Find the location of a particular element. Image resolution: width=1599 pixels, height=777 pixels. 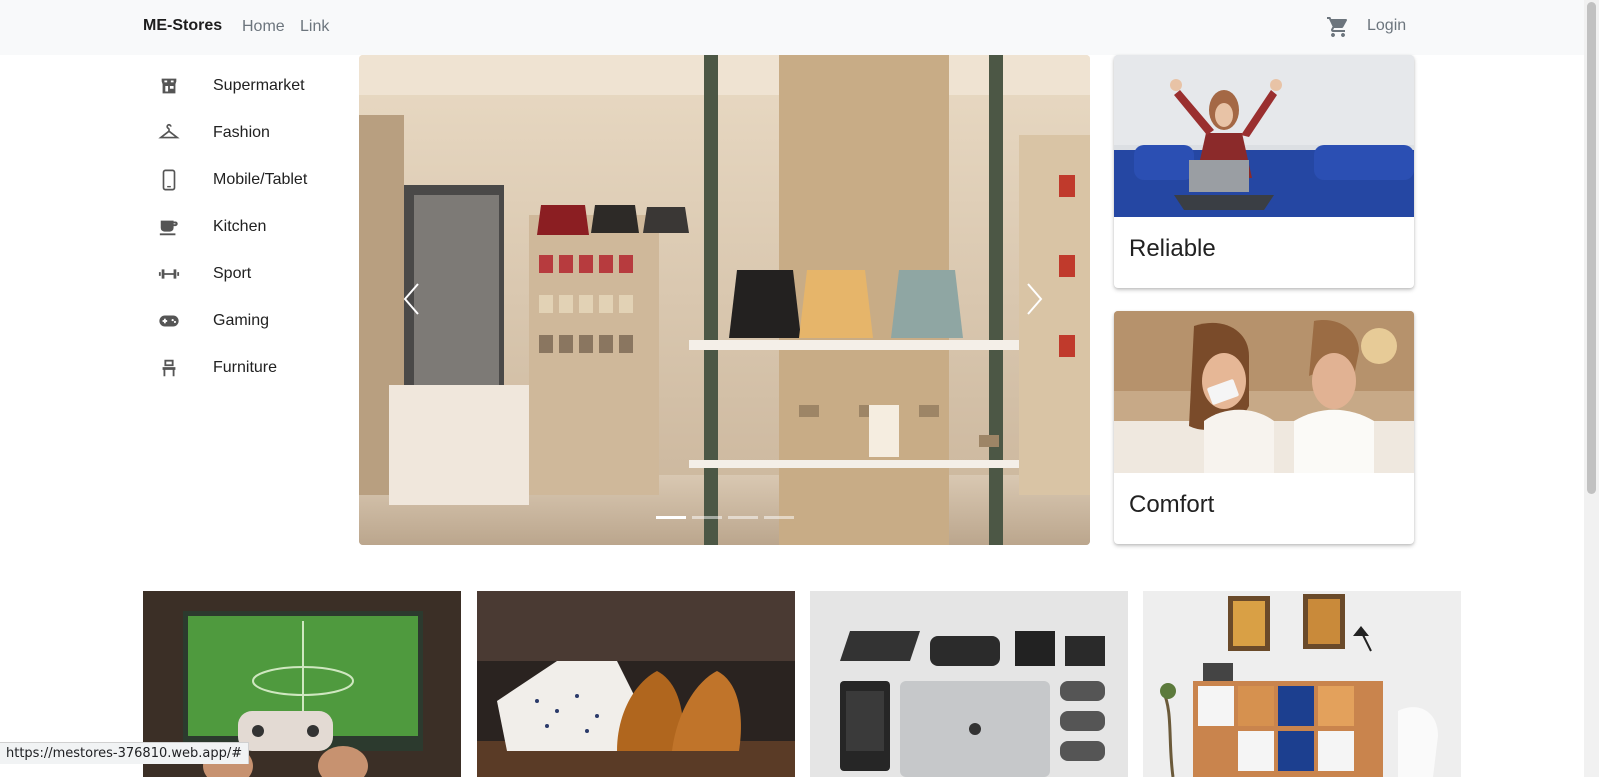

sidebar-item-sport: Sport is located at coordinates (243, 274).